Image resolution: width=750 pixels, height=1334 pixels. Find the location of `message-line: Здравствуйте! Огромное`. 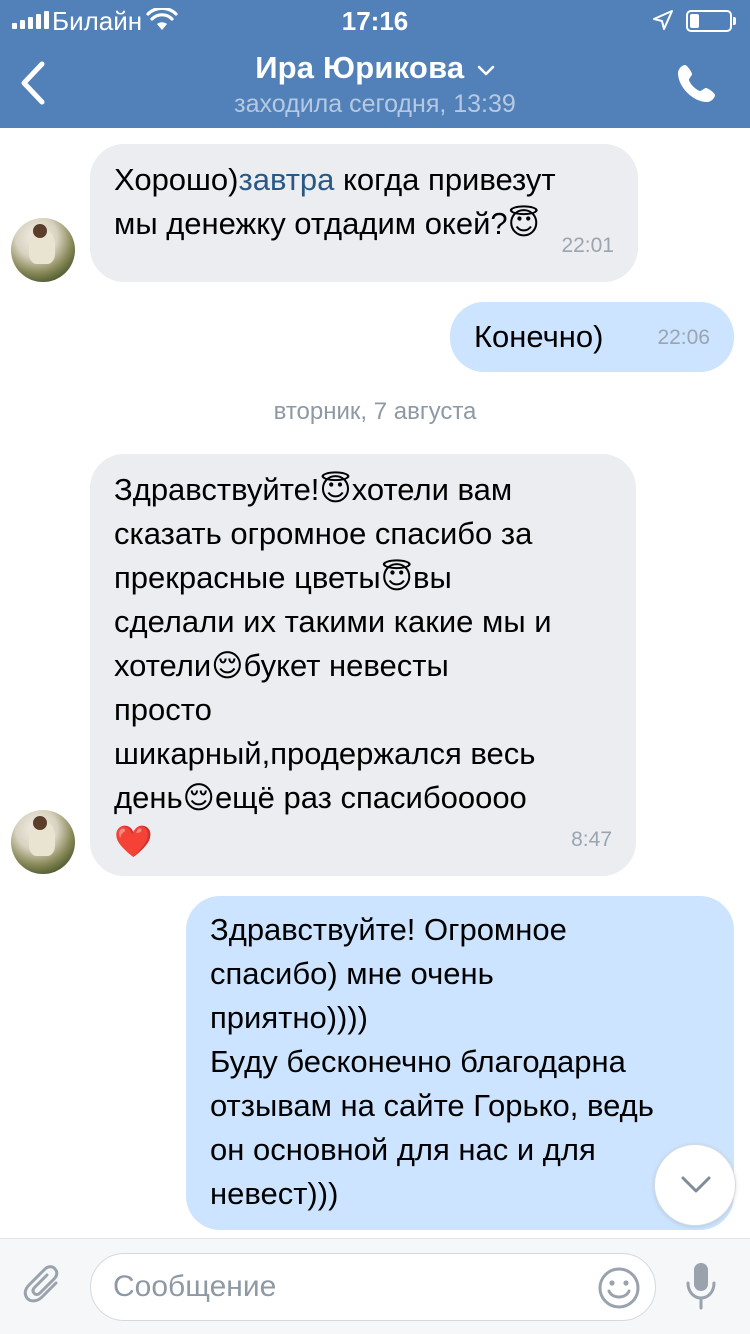

message-line: Здравствуйте! Огромное is located at coordinates (388, 929).